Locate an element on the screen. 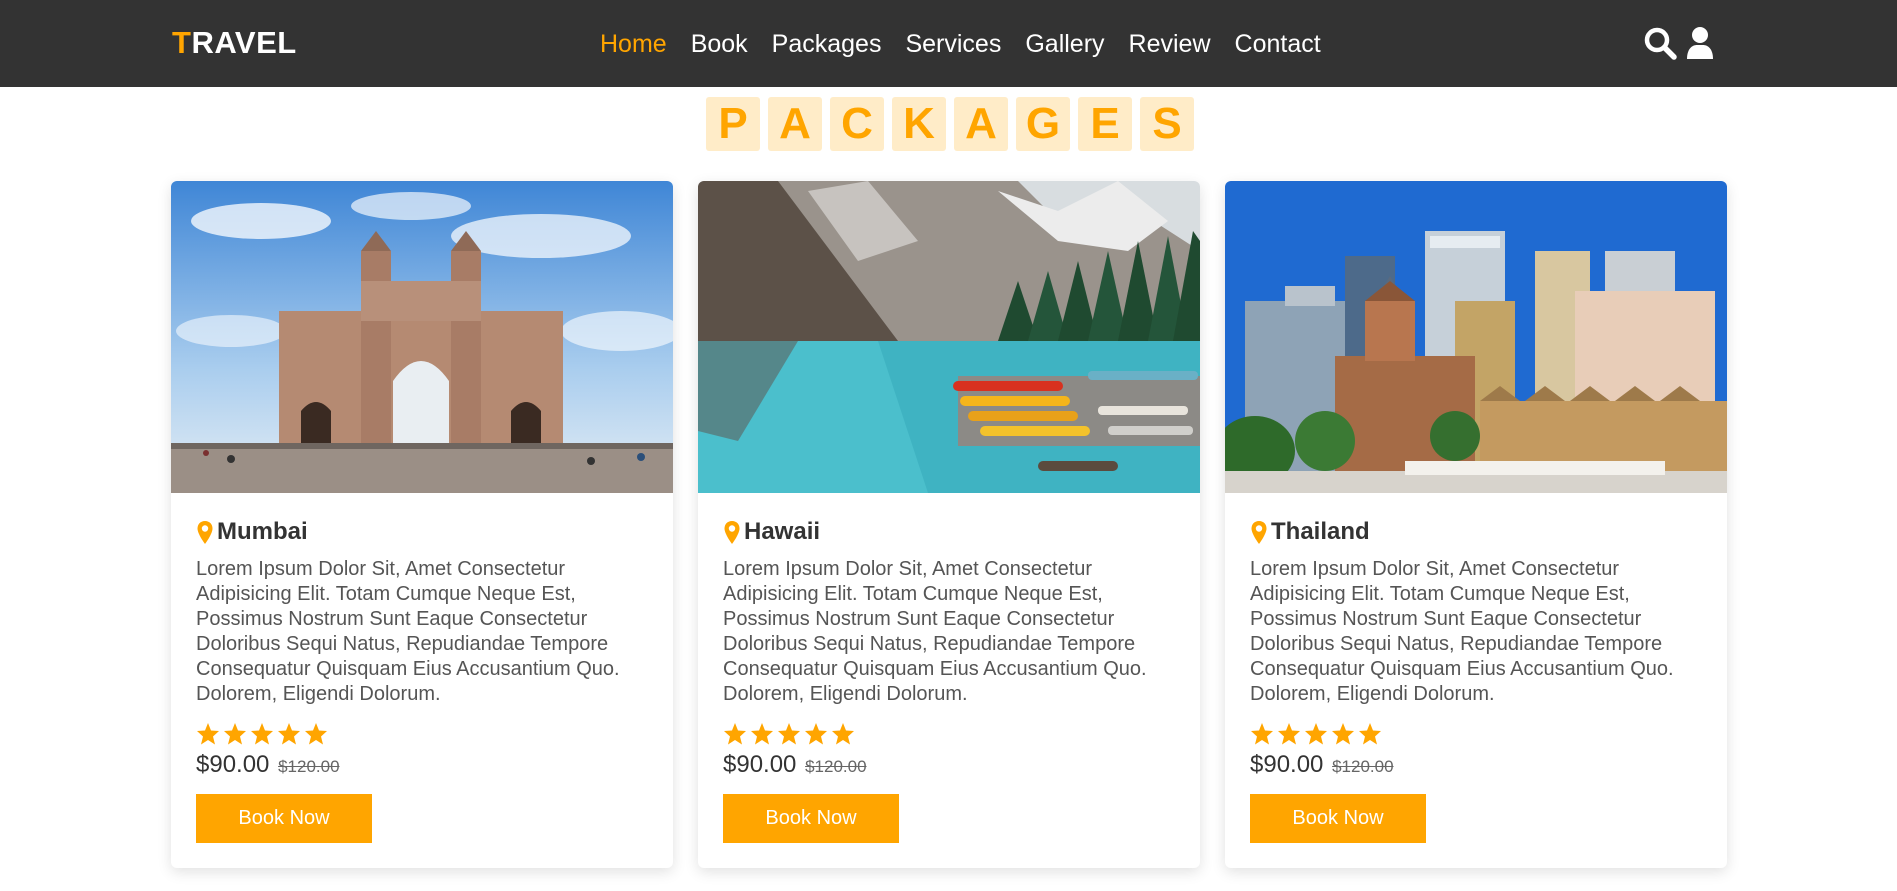 This screenshot has height=891, width=1897. nav-gallery: Gallery is located at coordinates (1064, 44).